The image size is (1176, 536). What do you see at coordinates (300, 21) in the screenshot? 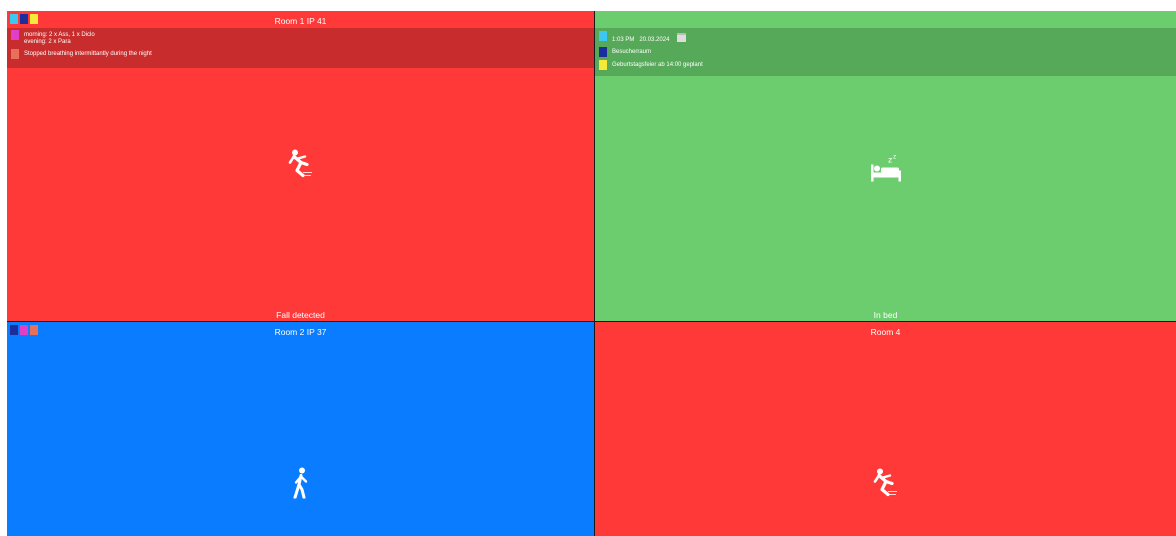
I see `room-title: Room 1 IP 41` at bounding box center [300, 21].